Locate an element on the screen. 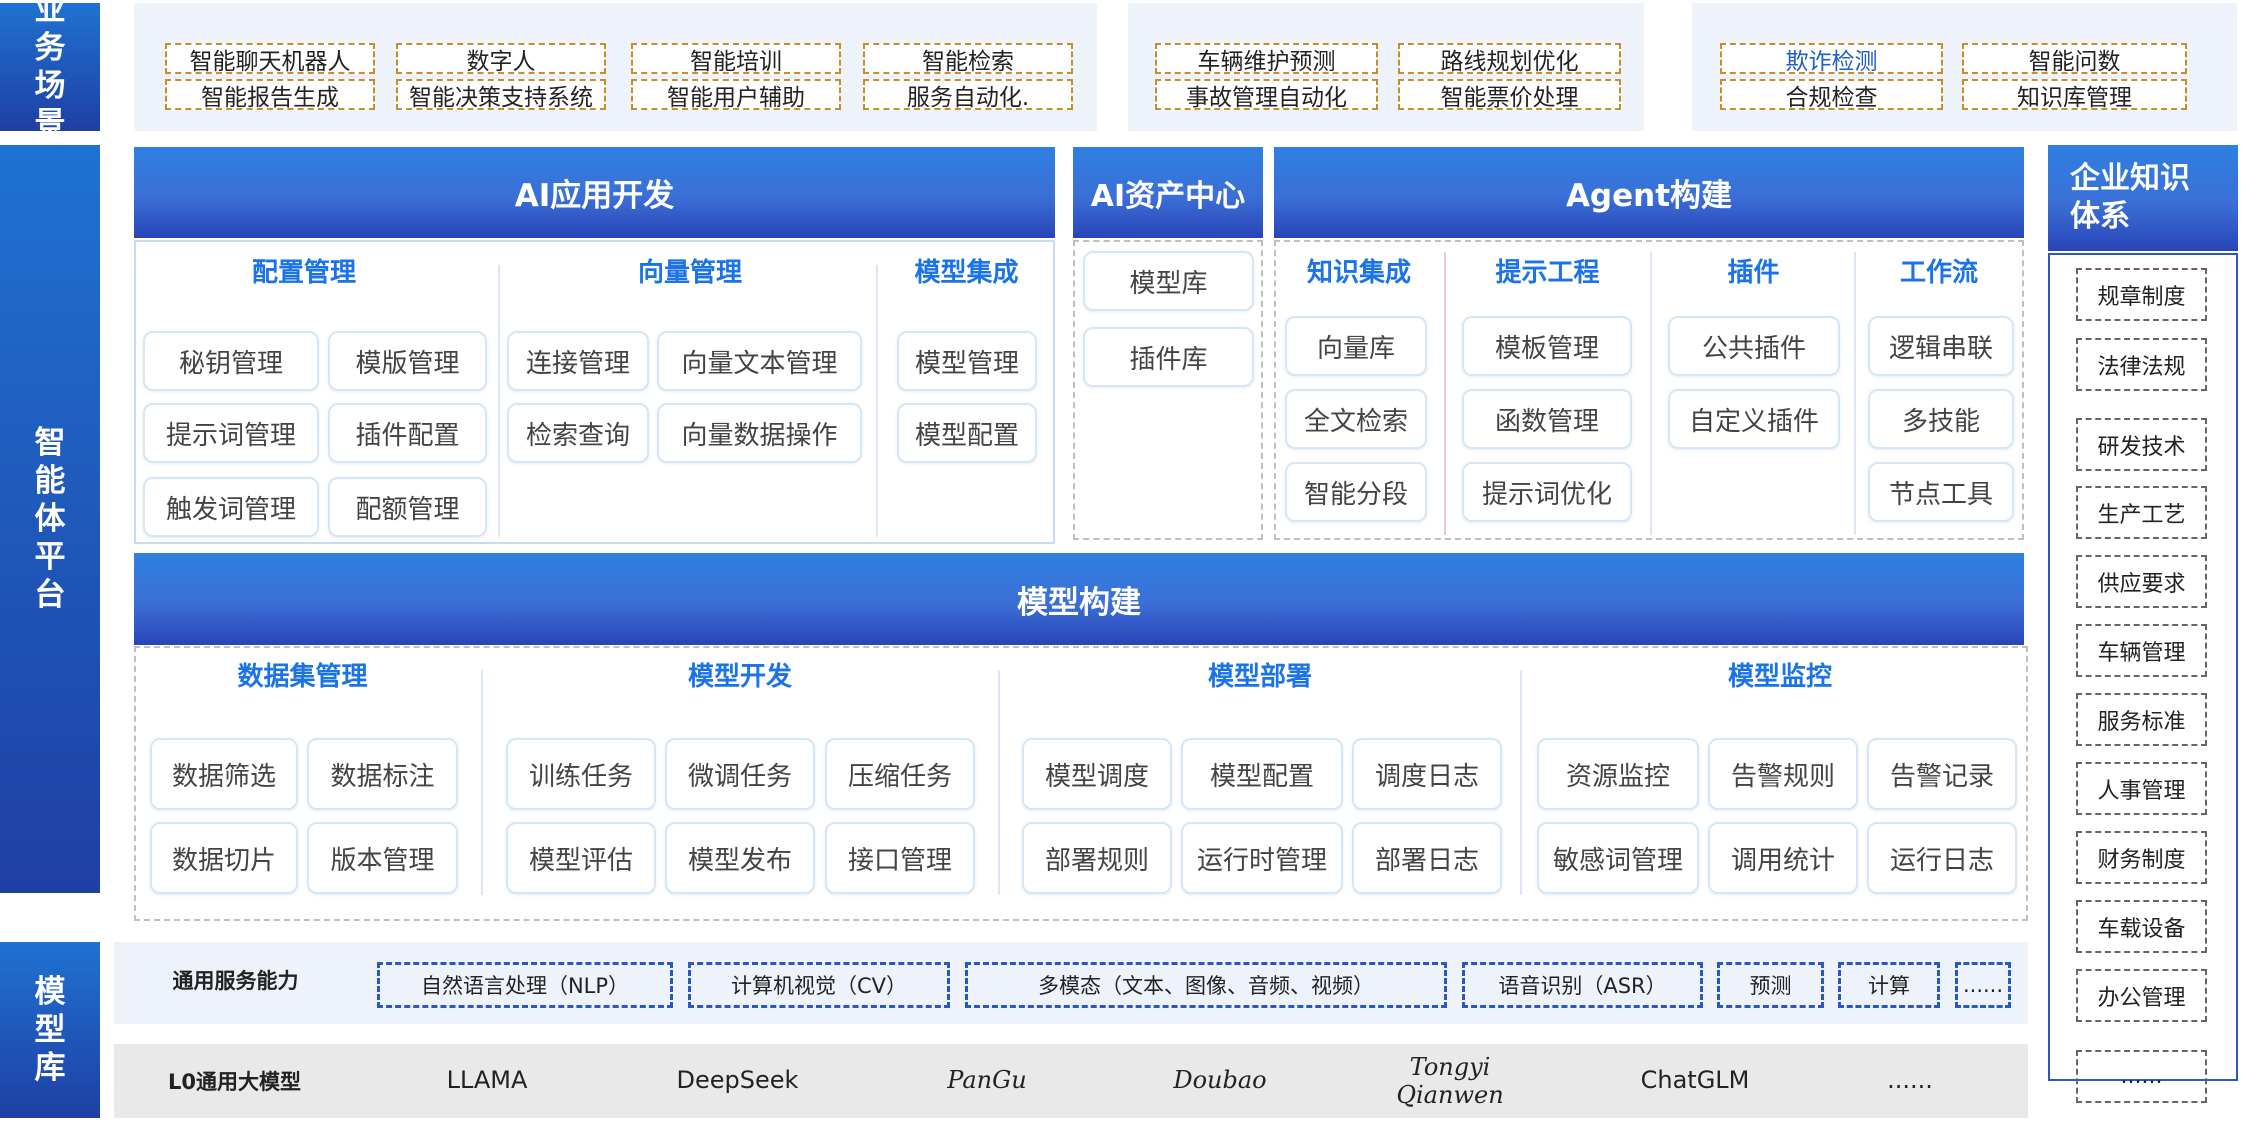 The width and height of the screenshot is (2241, 1121). config-item: 秘钥管理 is located at coordinates (231, 361).